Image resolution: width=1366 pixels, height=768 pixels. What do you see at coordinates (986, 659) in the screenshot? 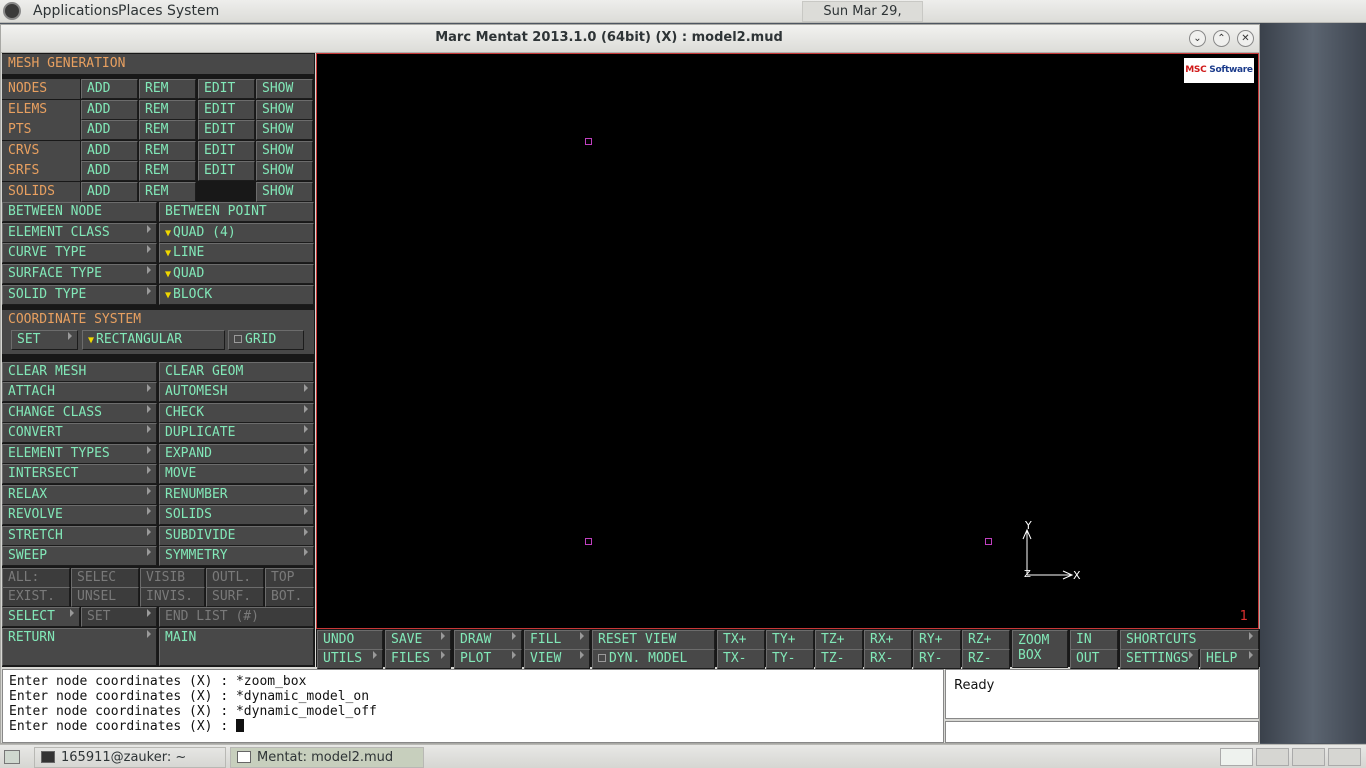
I see `rz-minus-button: RZ-` at bounding box center [986, 659].